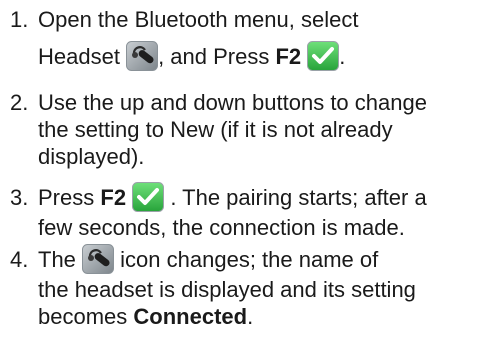  What do you see at coordinates (215, 129) in the screenshot?
I see `step-line: the setting to New (if it is not already` at bounding box center [215, 129].